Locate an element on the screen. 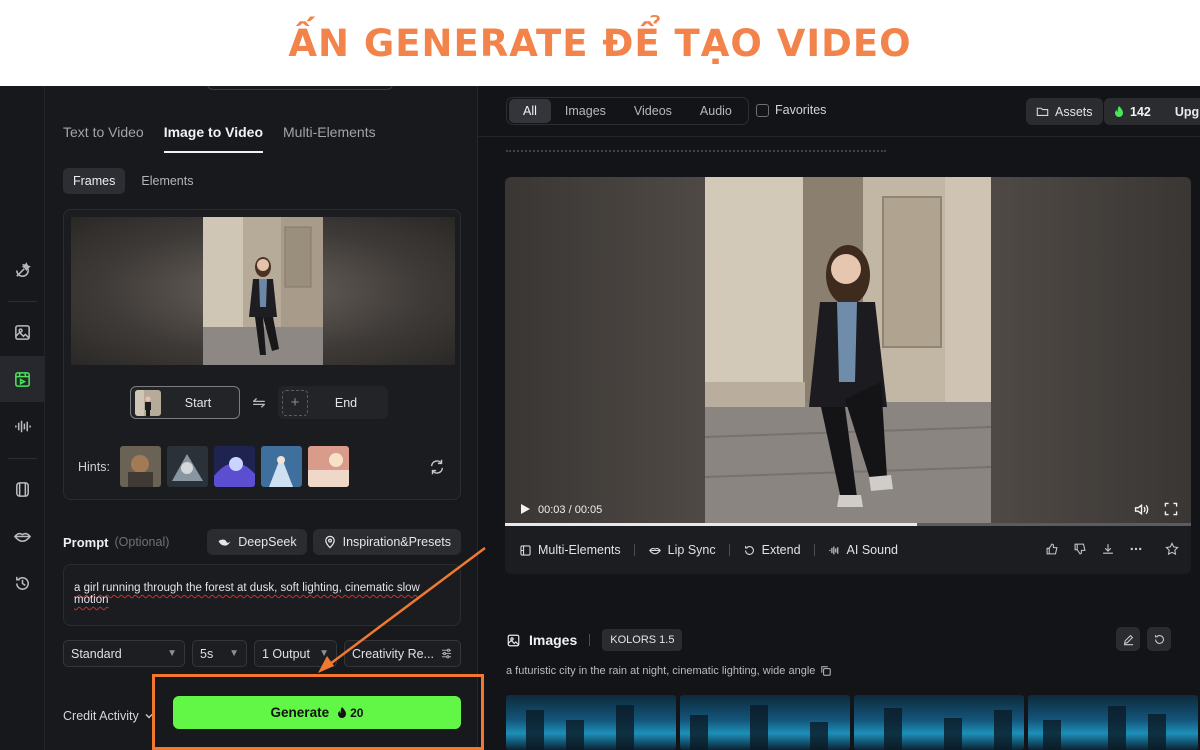 The image size is (1200, 750). duration-value: 5s is located at coordinates (207, 653).